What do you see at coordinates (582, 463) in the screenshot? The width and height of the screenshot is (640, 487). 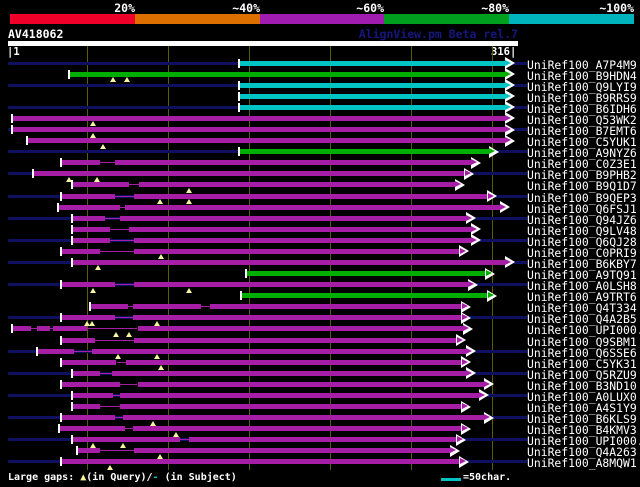 I see `hit-label: UniRef100_A8MQW1` at bounding box center [582, 463].